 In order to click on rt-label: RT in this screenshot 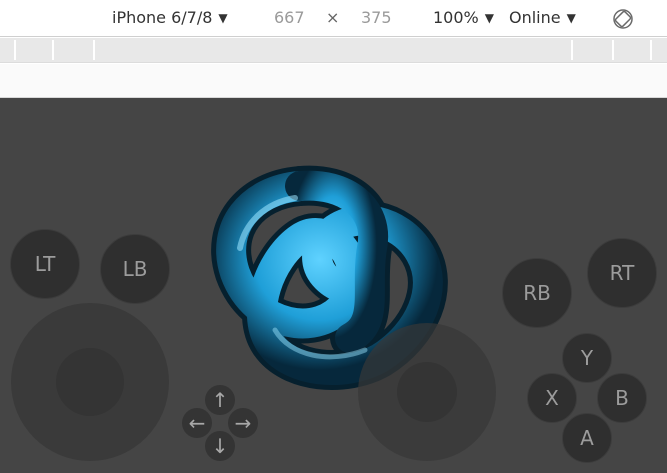, I will do `click(622, 273)`.